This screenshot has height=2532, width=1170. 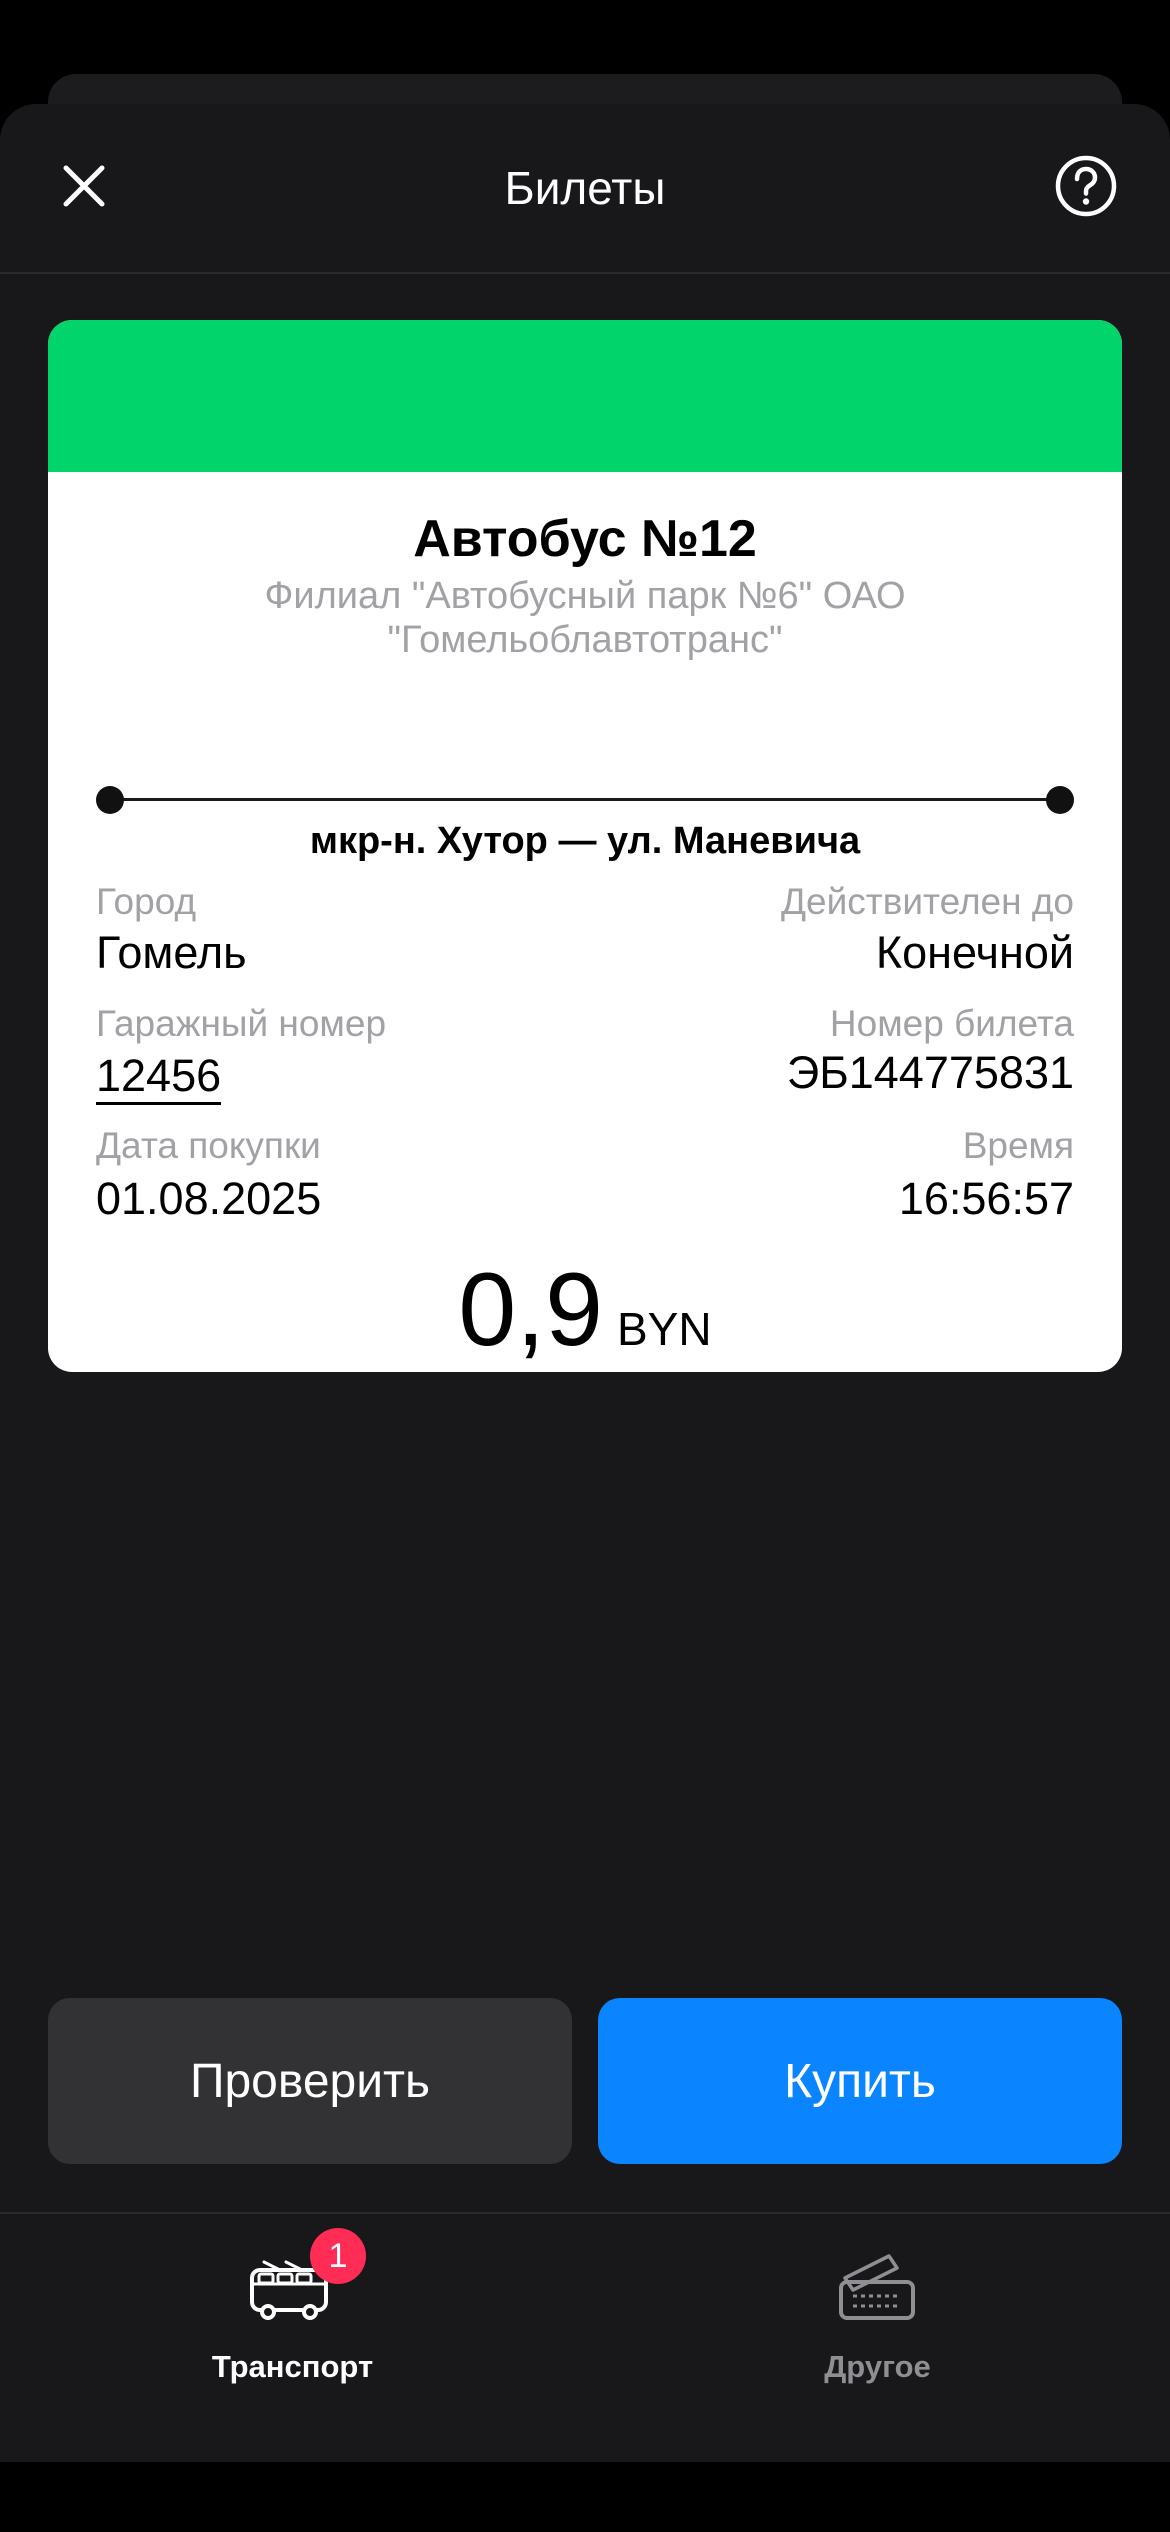 I want to click on buy-button: Купить, so click(x=860, y=2081).